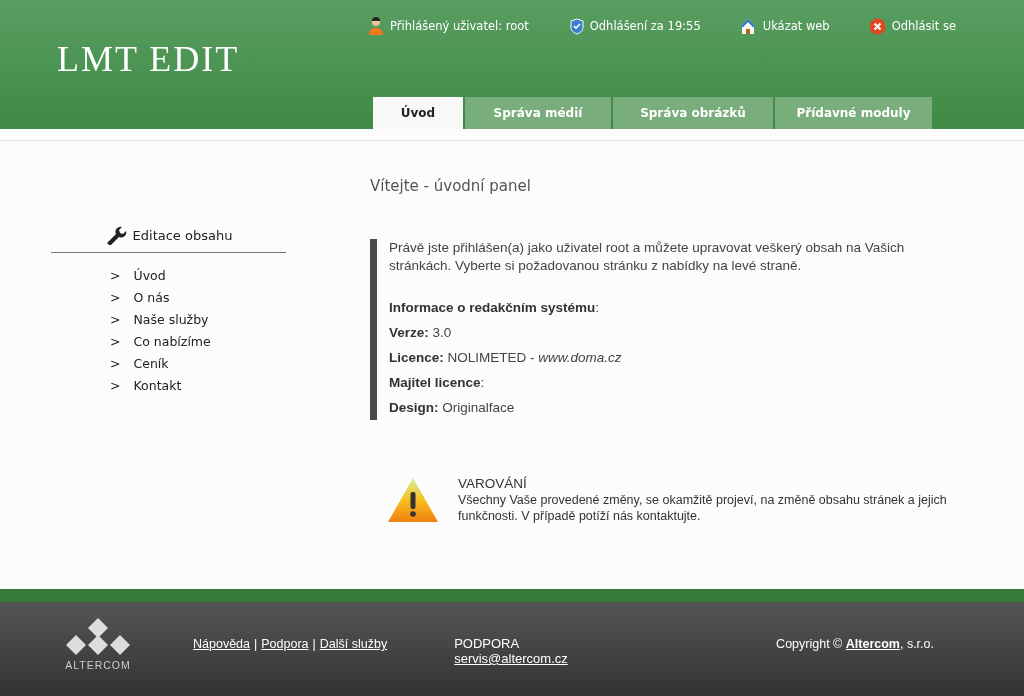 This screenshot has width=1024, height=696. I want to click on sidebar-link: O nás, so click(151, 297).